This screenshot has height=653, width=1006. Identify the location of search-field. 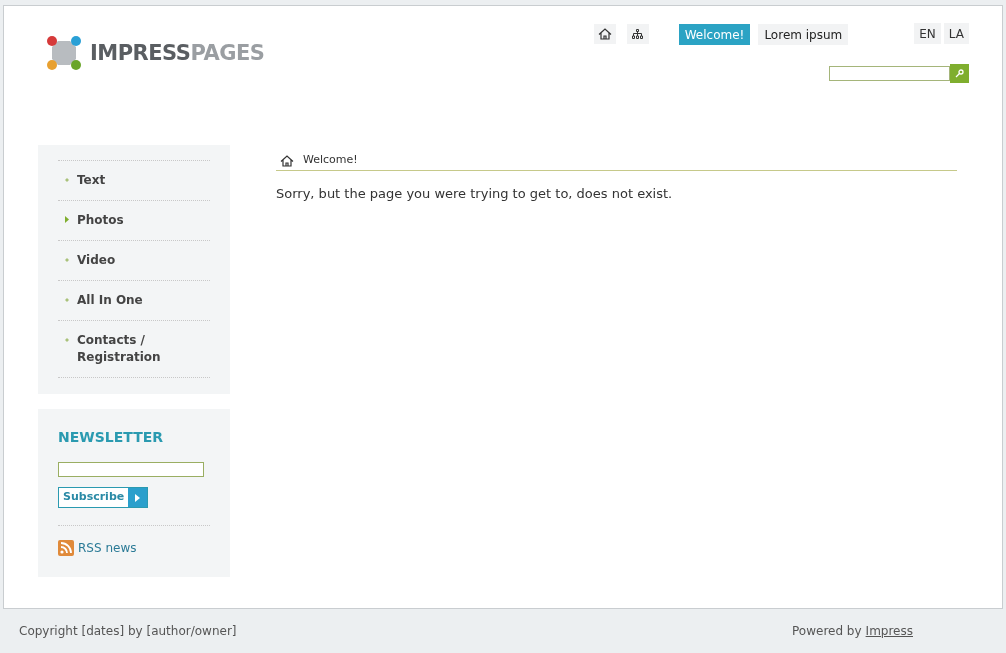
(889, 73).